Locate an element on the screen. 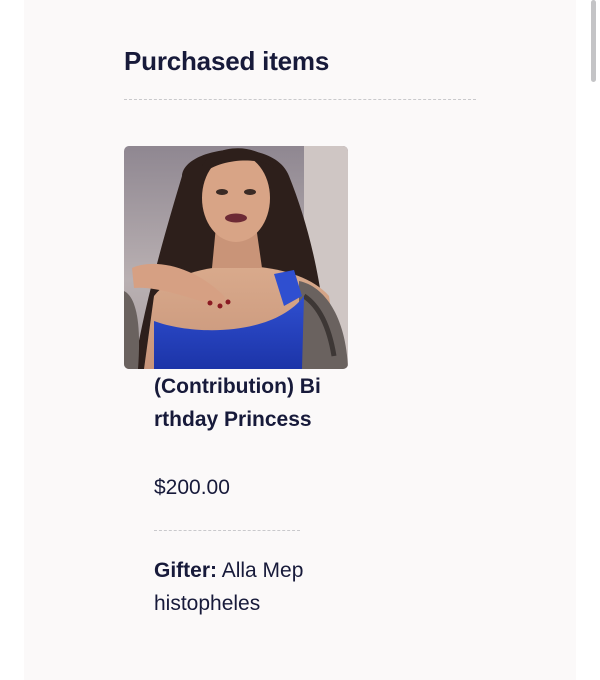 The width and height of the screenshot is (600, 680). scrollbar is located at coordinates (593, 41).